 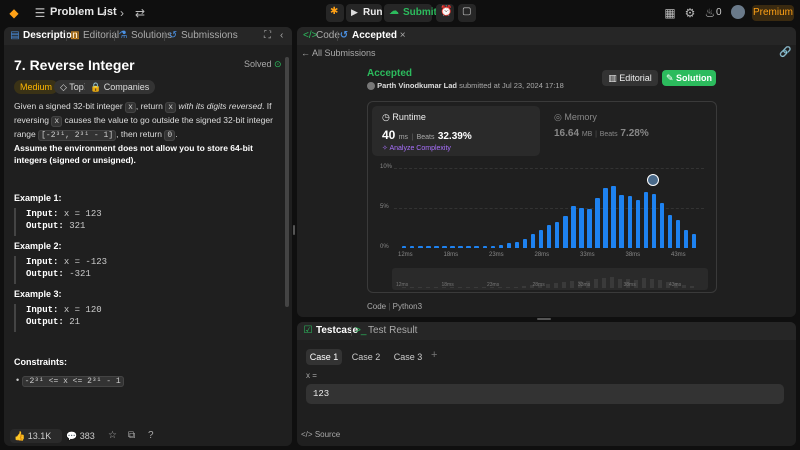 I want to click on expand-icon: ⛶, so click(x=267, y=36).